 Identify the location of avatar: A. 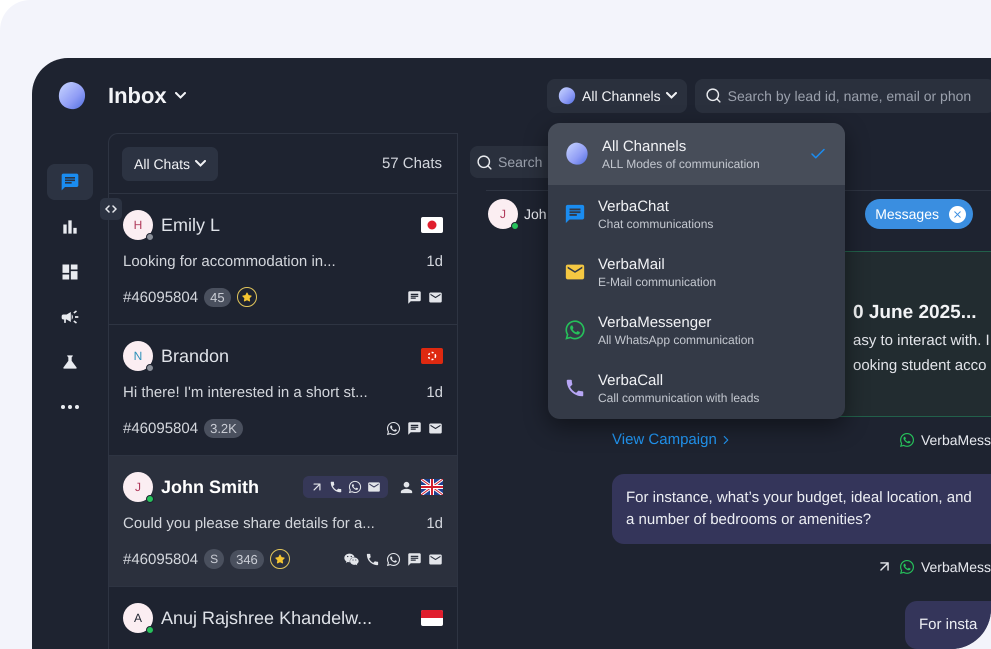
(138, 618).